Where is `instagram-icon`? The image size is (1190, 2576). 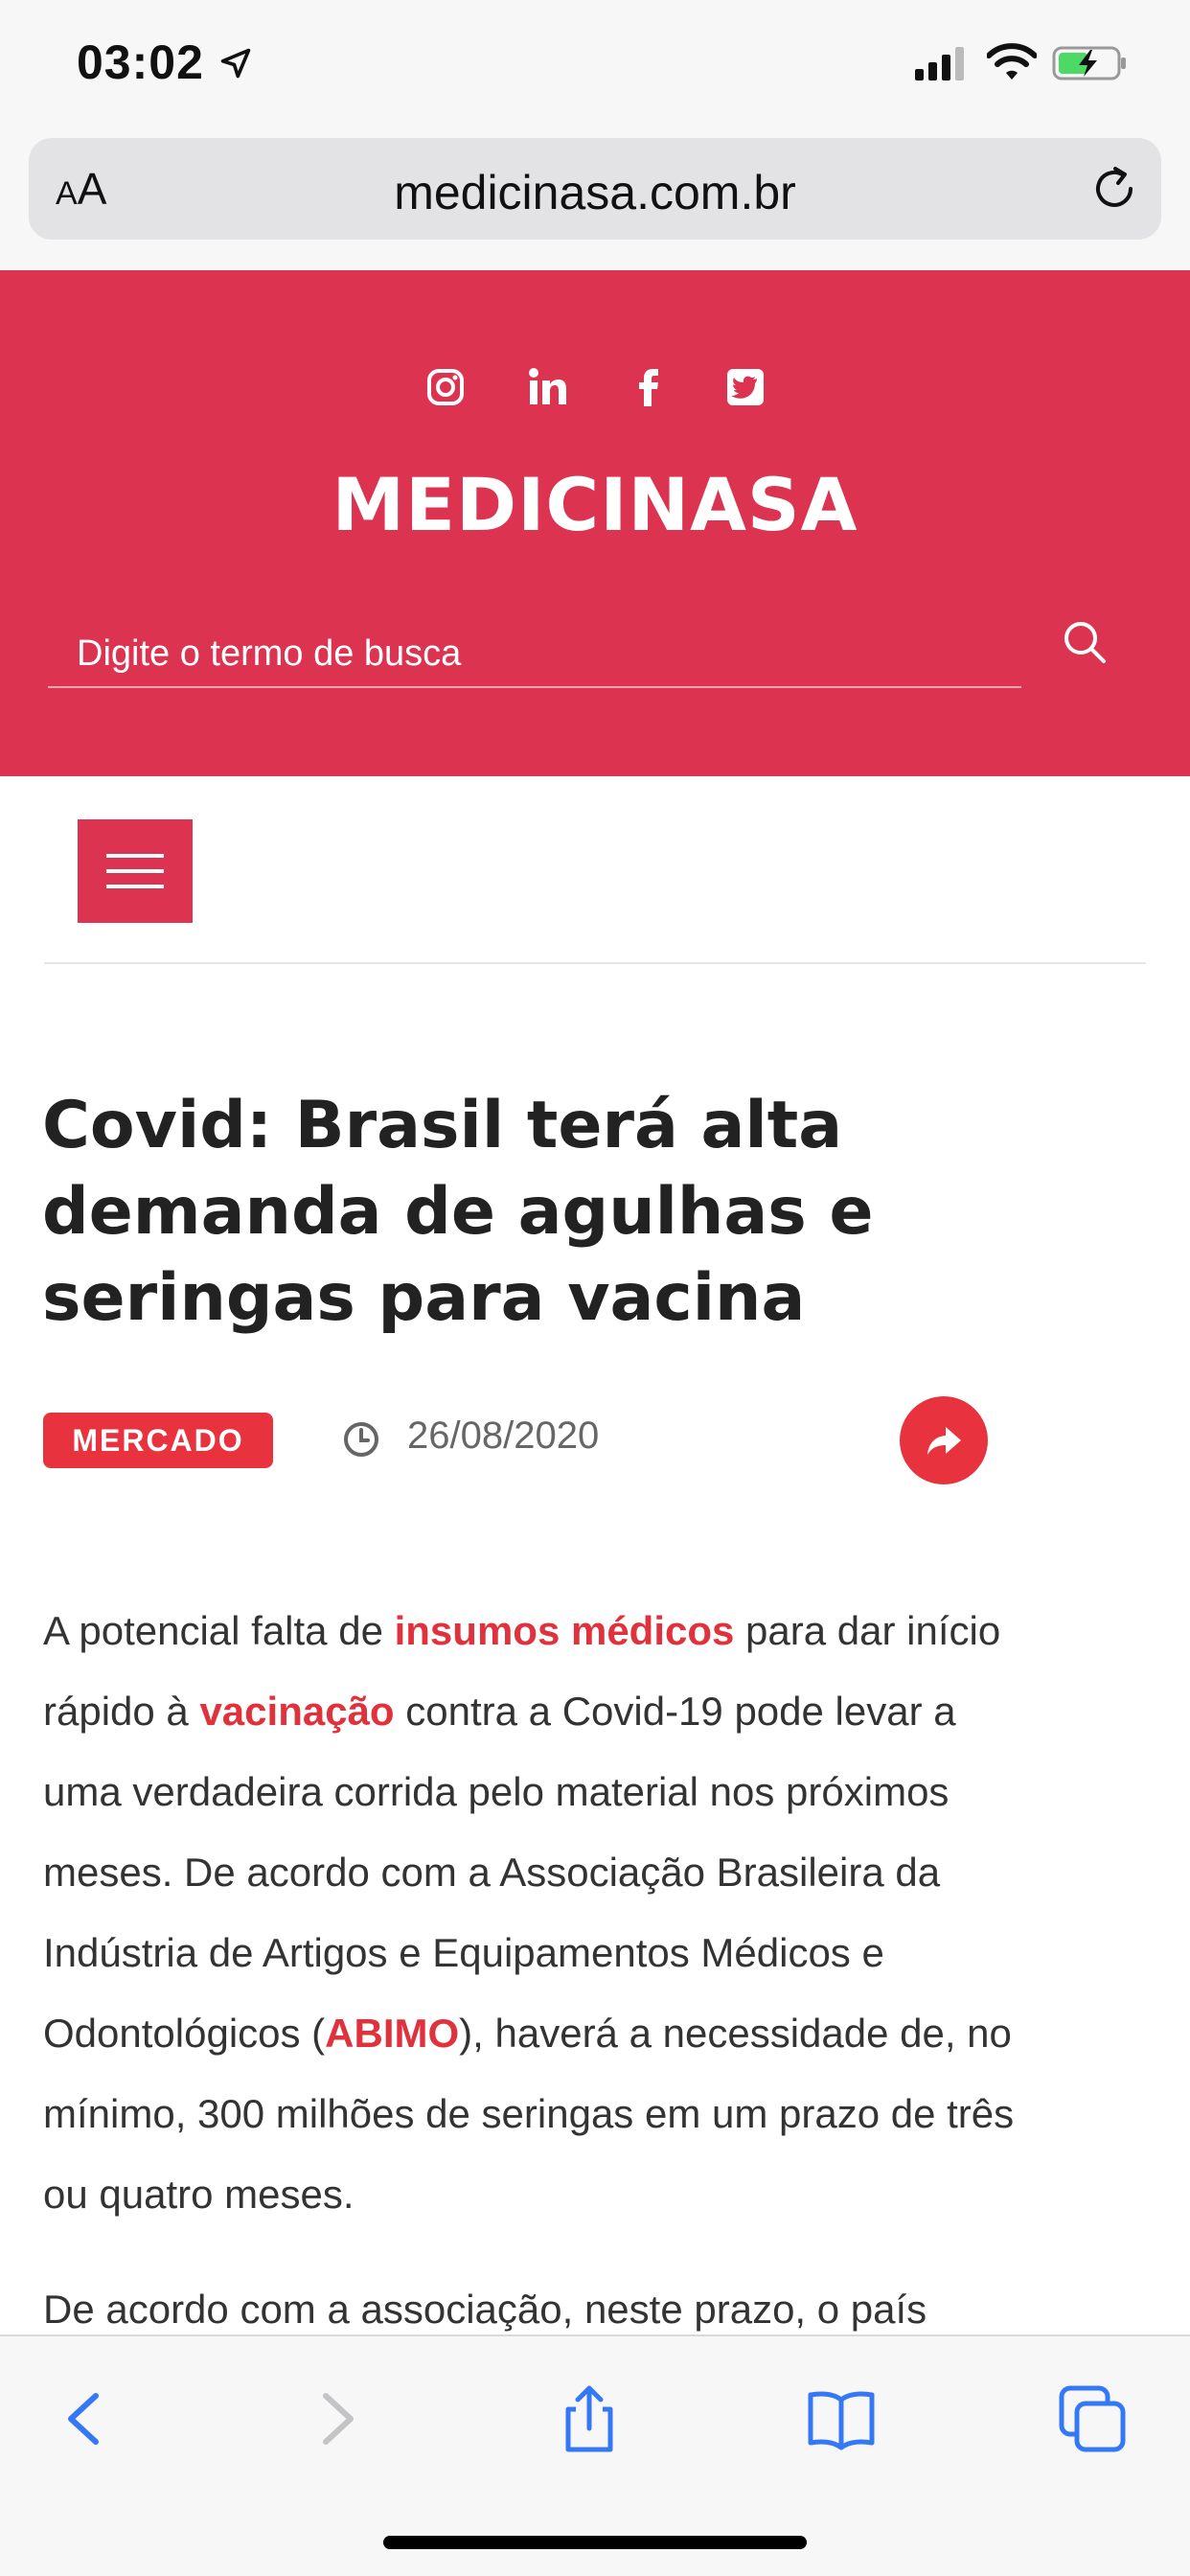 instagram-icon is located at coordinates (445, 387).